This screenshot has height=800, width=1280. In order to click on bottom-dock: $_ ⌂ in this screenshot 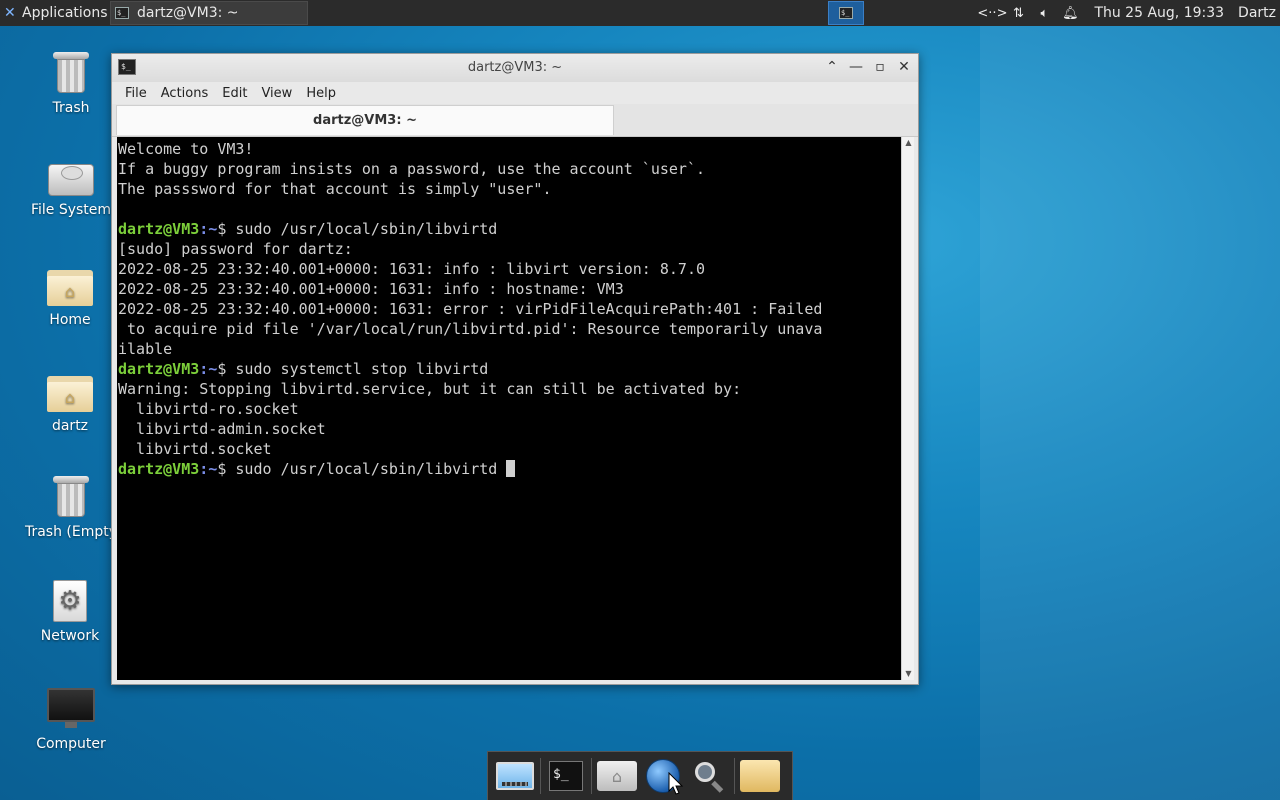, I will do `click(640, 775)`.